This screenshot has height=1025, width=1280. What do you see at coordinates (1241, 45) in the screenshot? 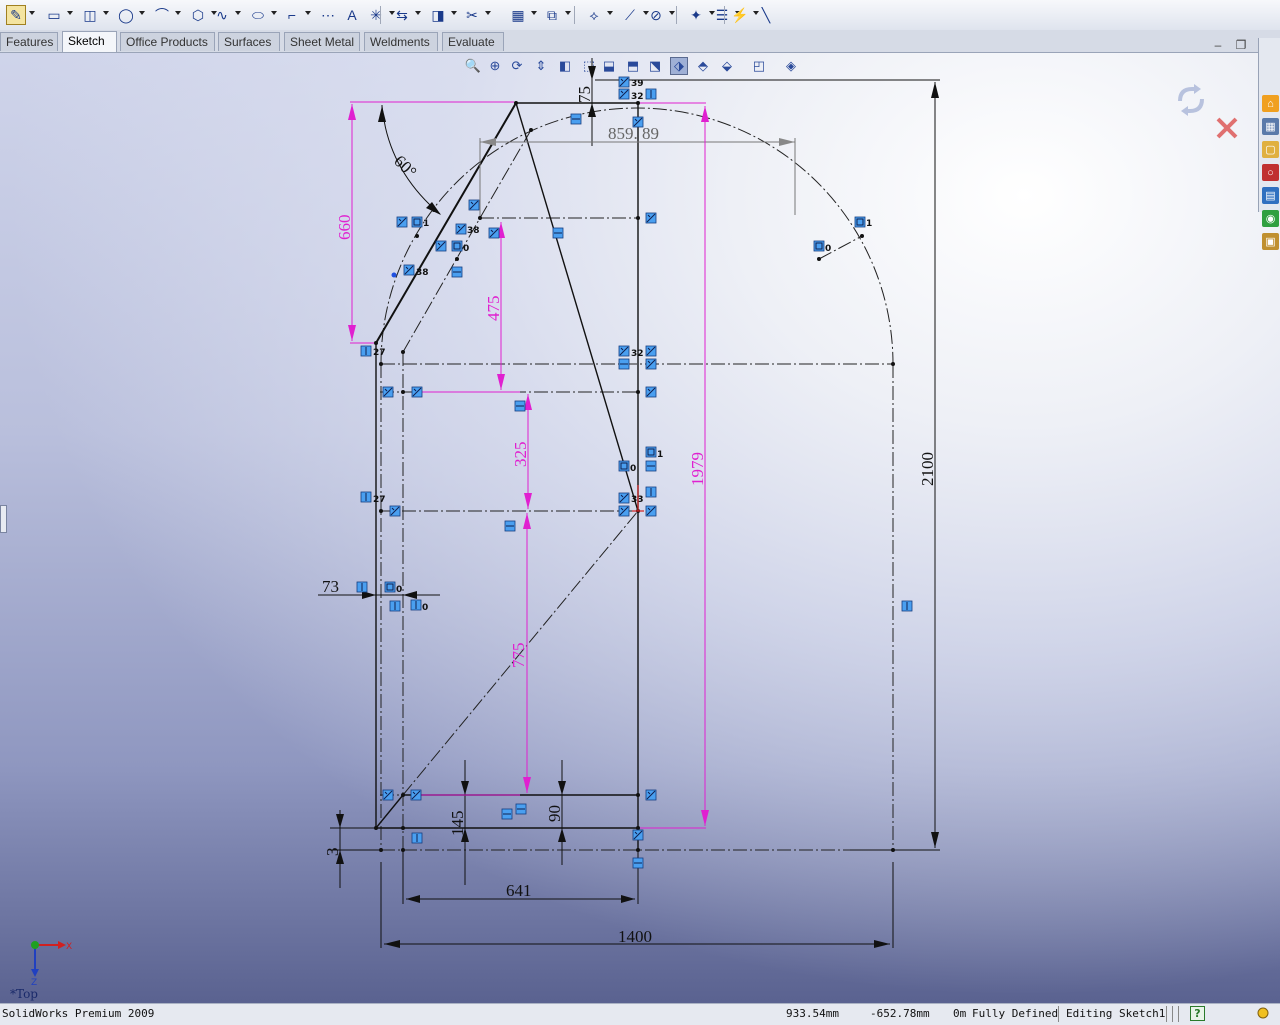
I see `restore-icon: ❐` at bounding box center [1241, 45].